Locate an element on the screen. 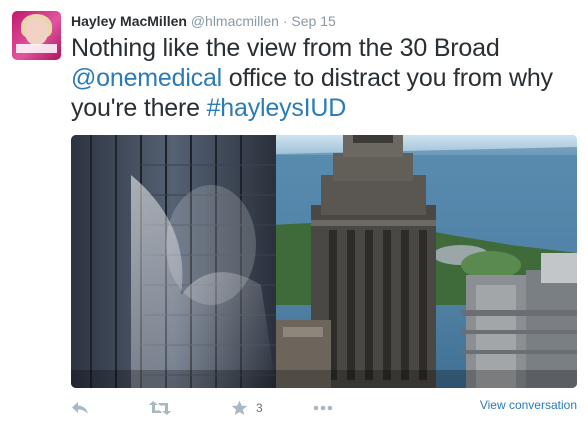 The width and height of the screenshot is (588, 433). avatar-banner is located at coordinates (36, 48).